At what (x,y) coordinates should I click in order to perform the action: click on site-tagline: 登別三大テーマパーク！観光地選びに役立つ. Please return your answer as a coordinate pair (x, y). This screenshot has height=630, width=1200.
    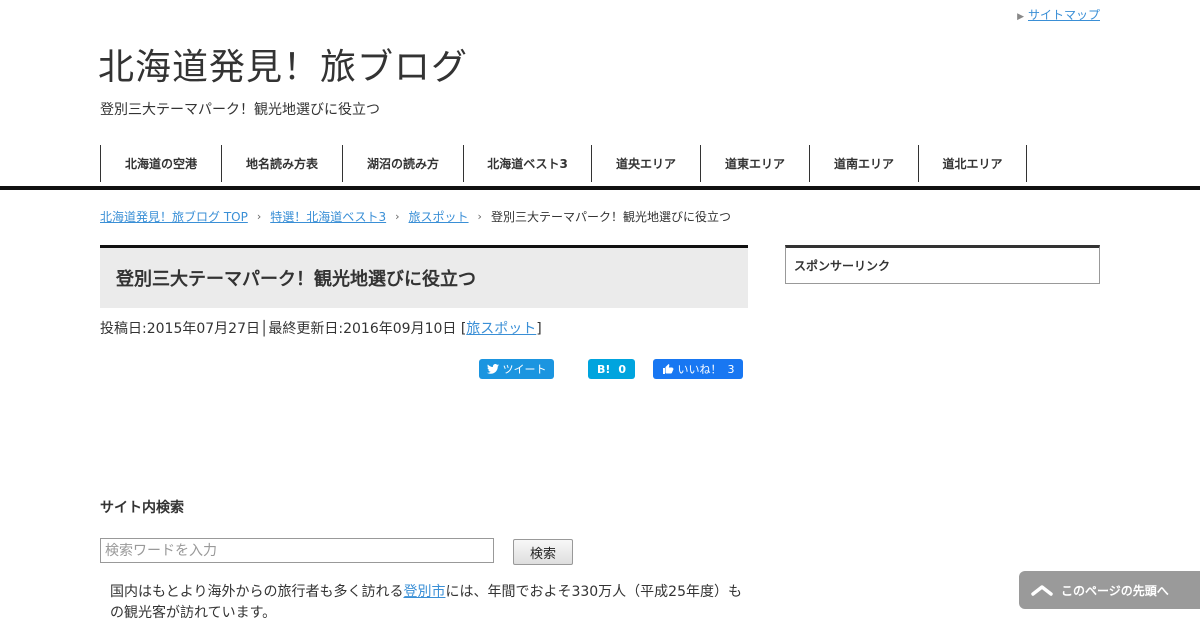
    Looking at the image, I should click on (240, 110).